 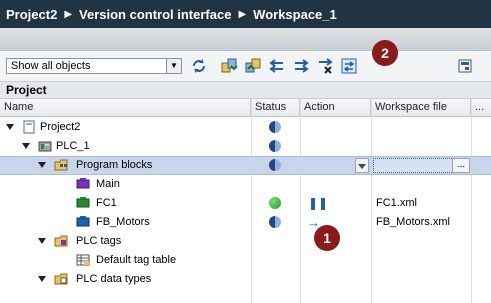 I want to click on breadcrumb-item-project: Project2, so click(x=31, y=14).